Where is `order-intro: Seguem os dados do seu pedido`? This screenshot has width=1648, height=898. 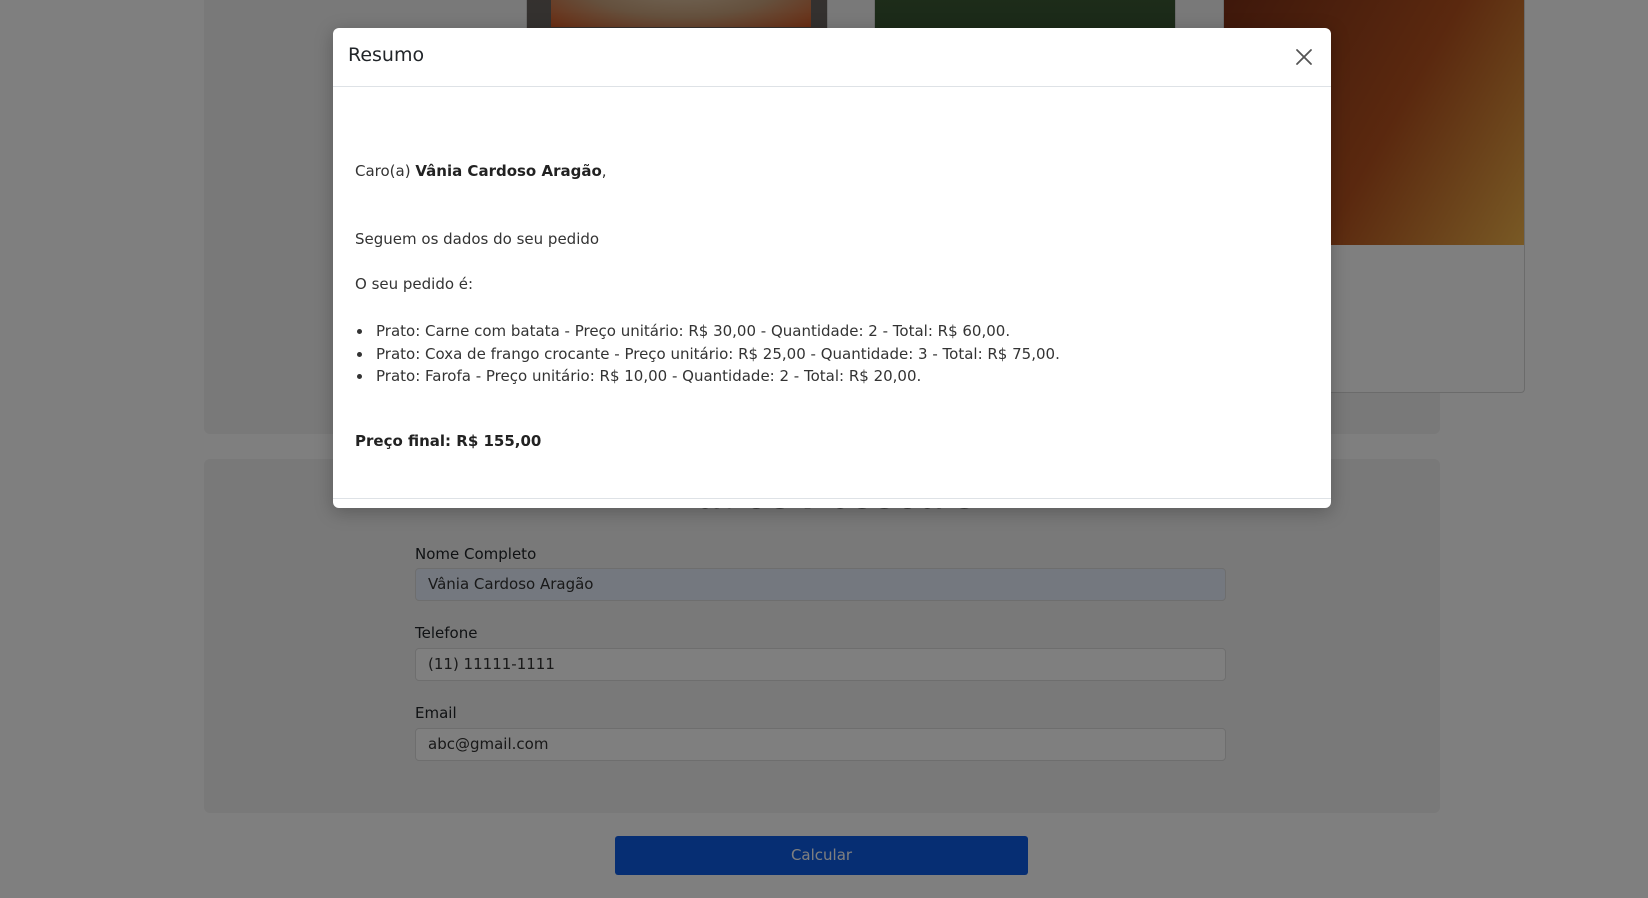
order-intro: Seguem os dados do seu pedido is located at coordinates (477, 239).